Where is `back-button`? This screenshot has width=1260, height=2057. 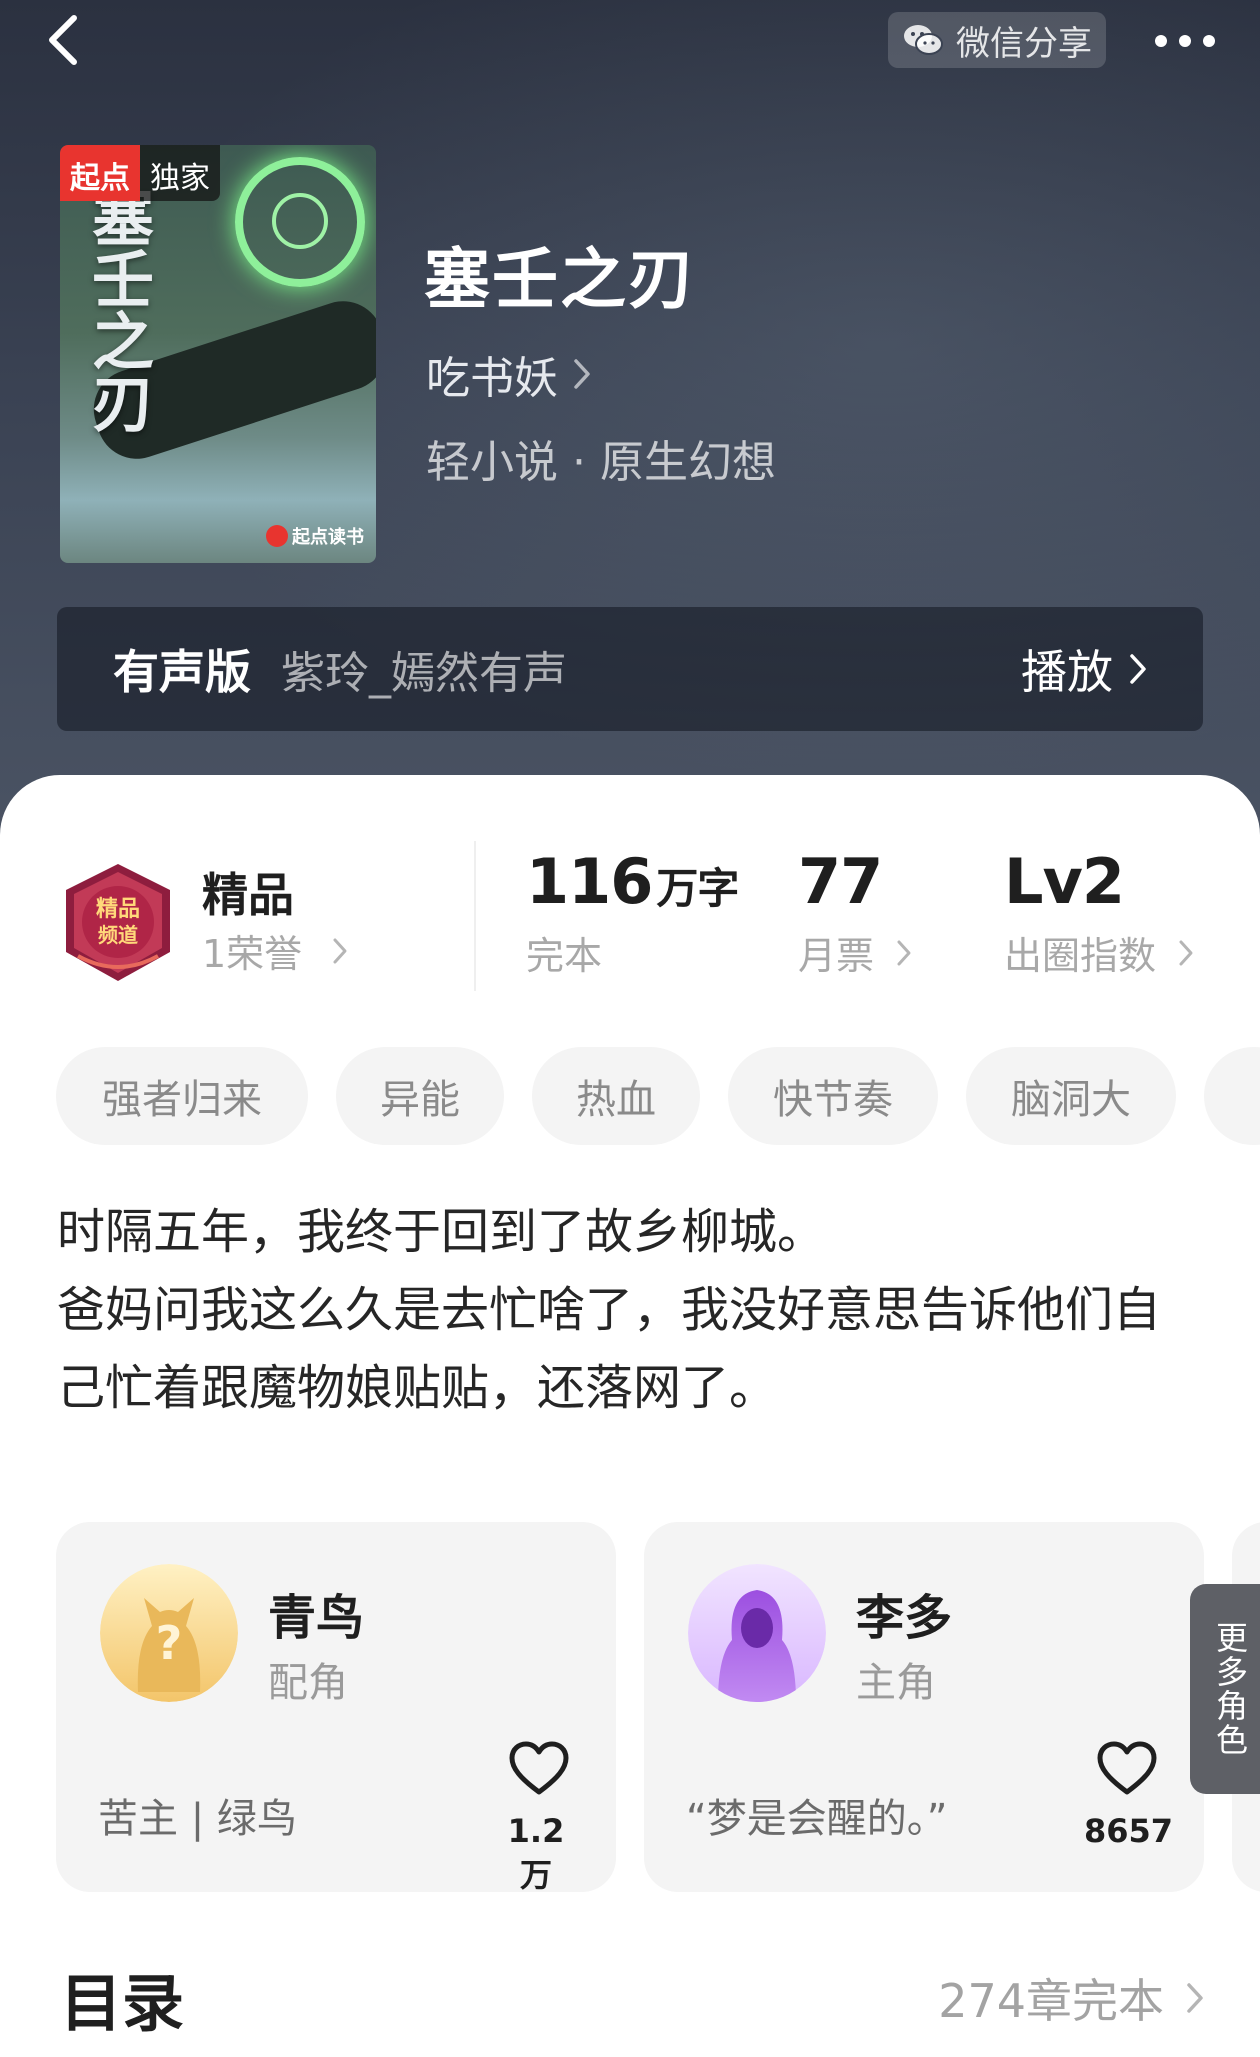
back-button is located at coordinates (66, 40).